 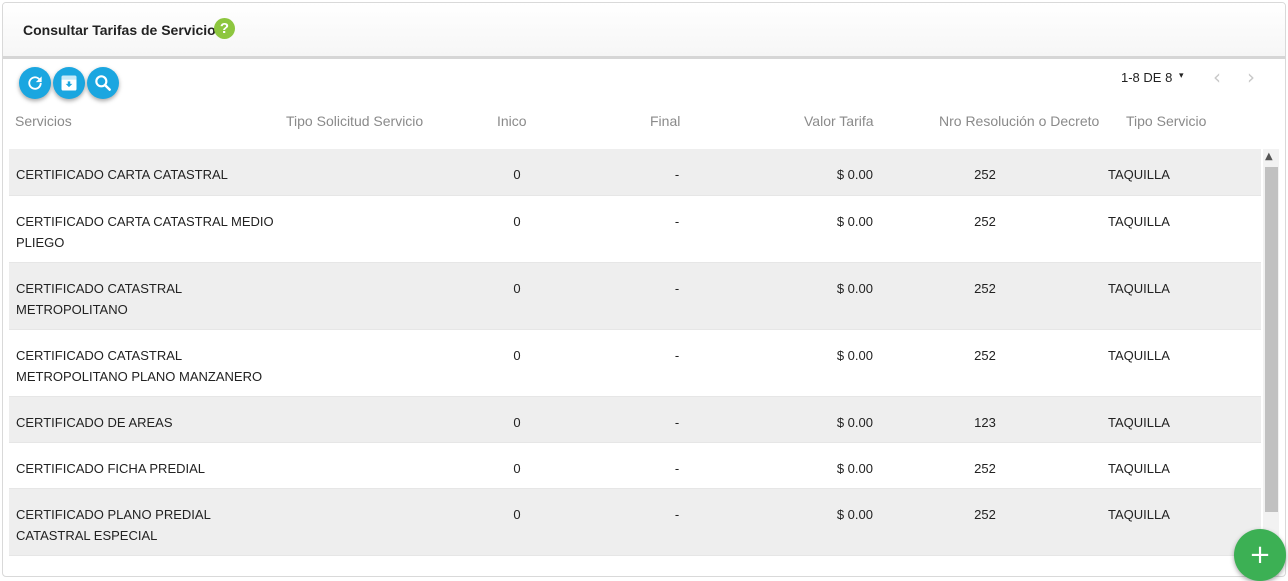 What do you see at coordinates (1181, 75) in the screenshot?
I see `caret-down-icon: ▾` at bounding box center [1181, 75].